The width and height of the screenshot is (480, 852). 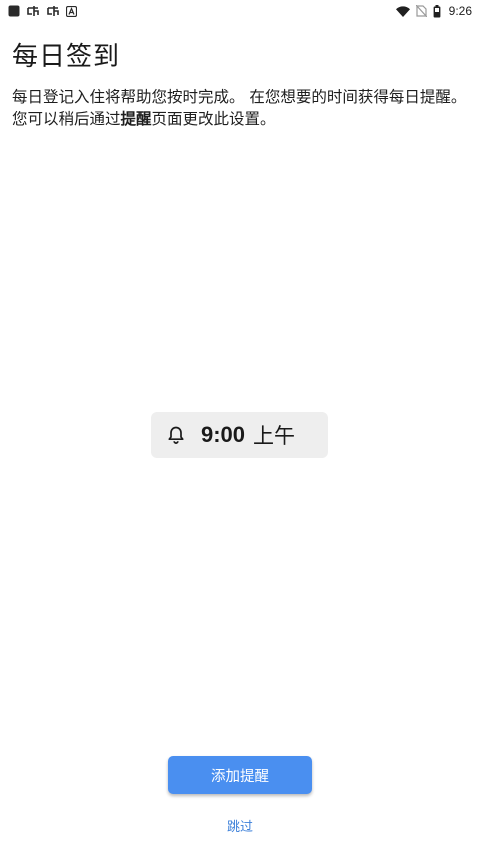 What do you see at coordinates (176, 435) in the screenshot?
I see `bell-icon` at bounding box center [176, 435].